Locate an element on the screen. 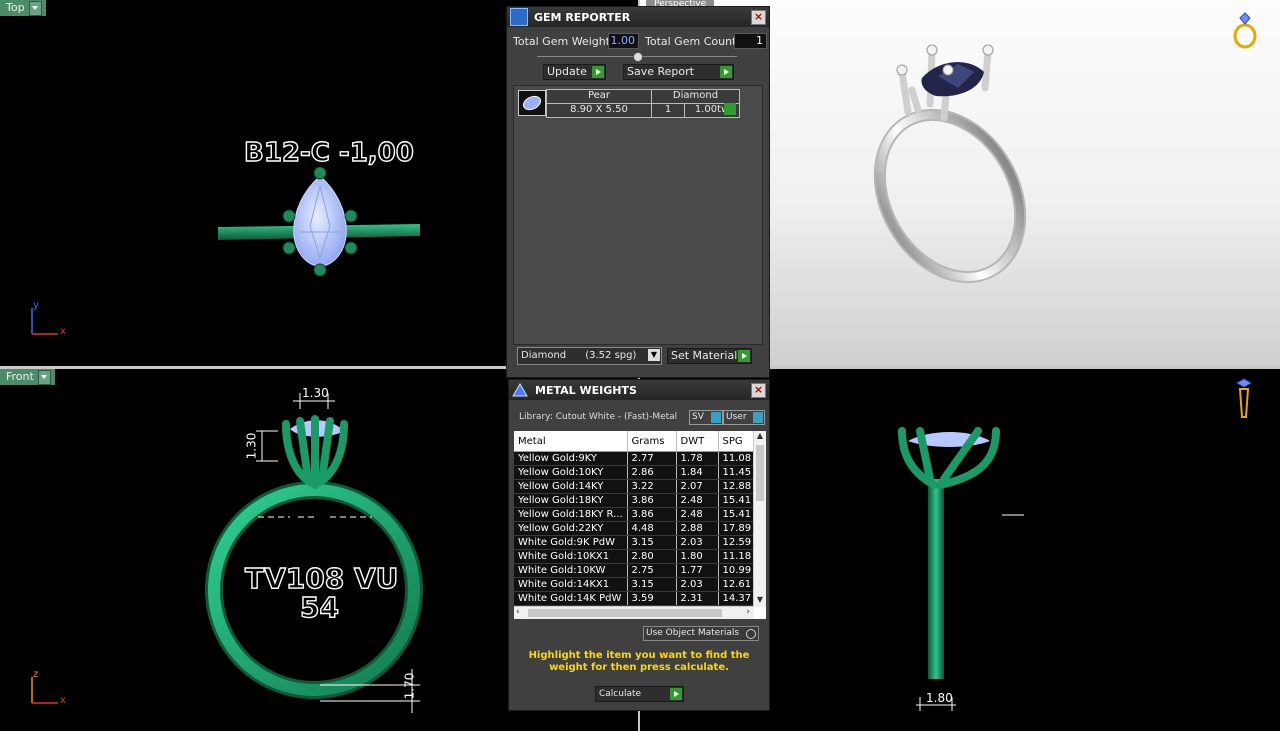 This screenshot has height=731, width=1280. gem-row: Pear Diamond 8.90 X 5.50 1 1.00tw is located at coordinates (643, 103).